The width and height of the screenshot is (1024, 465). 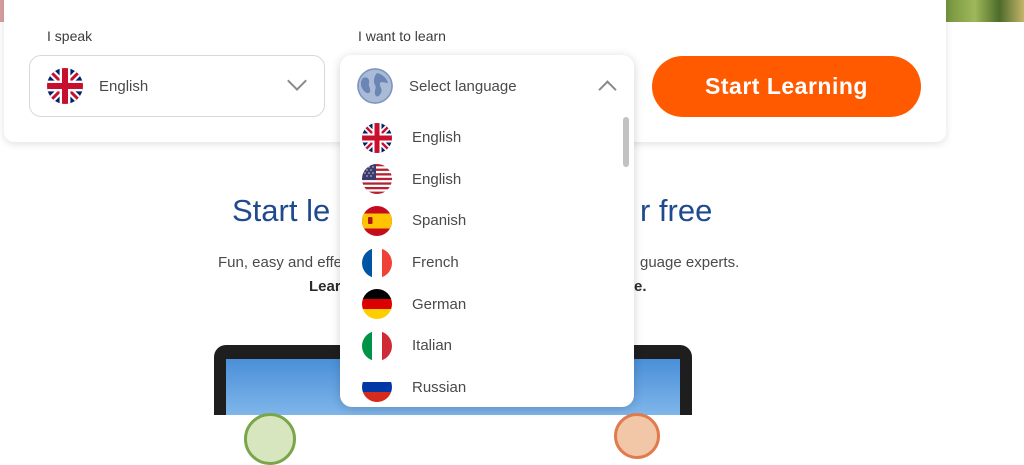 What do you see at coordinates (676, 210) in the screenshot?
I see `hero-title-right: r free` at bounding box center [676, 210].